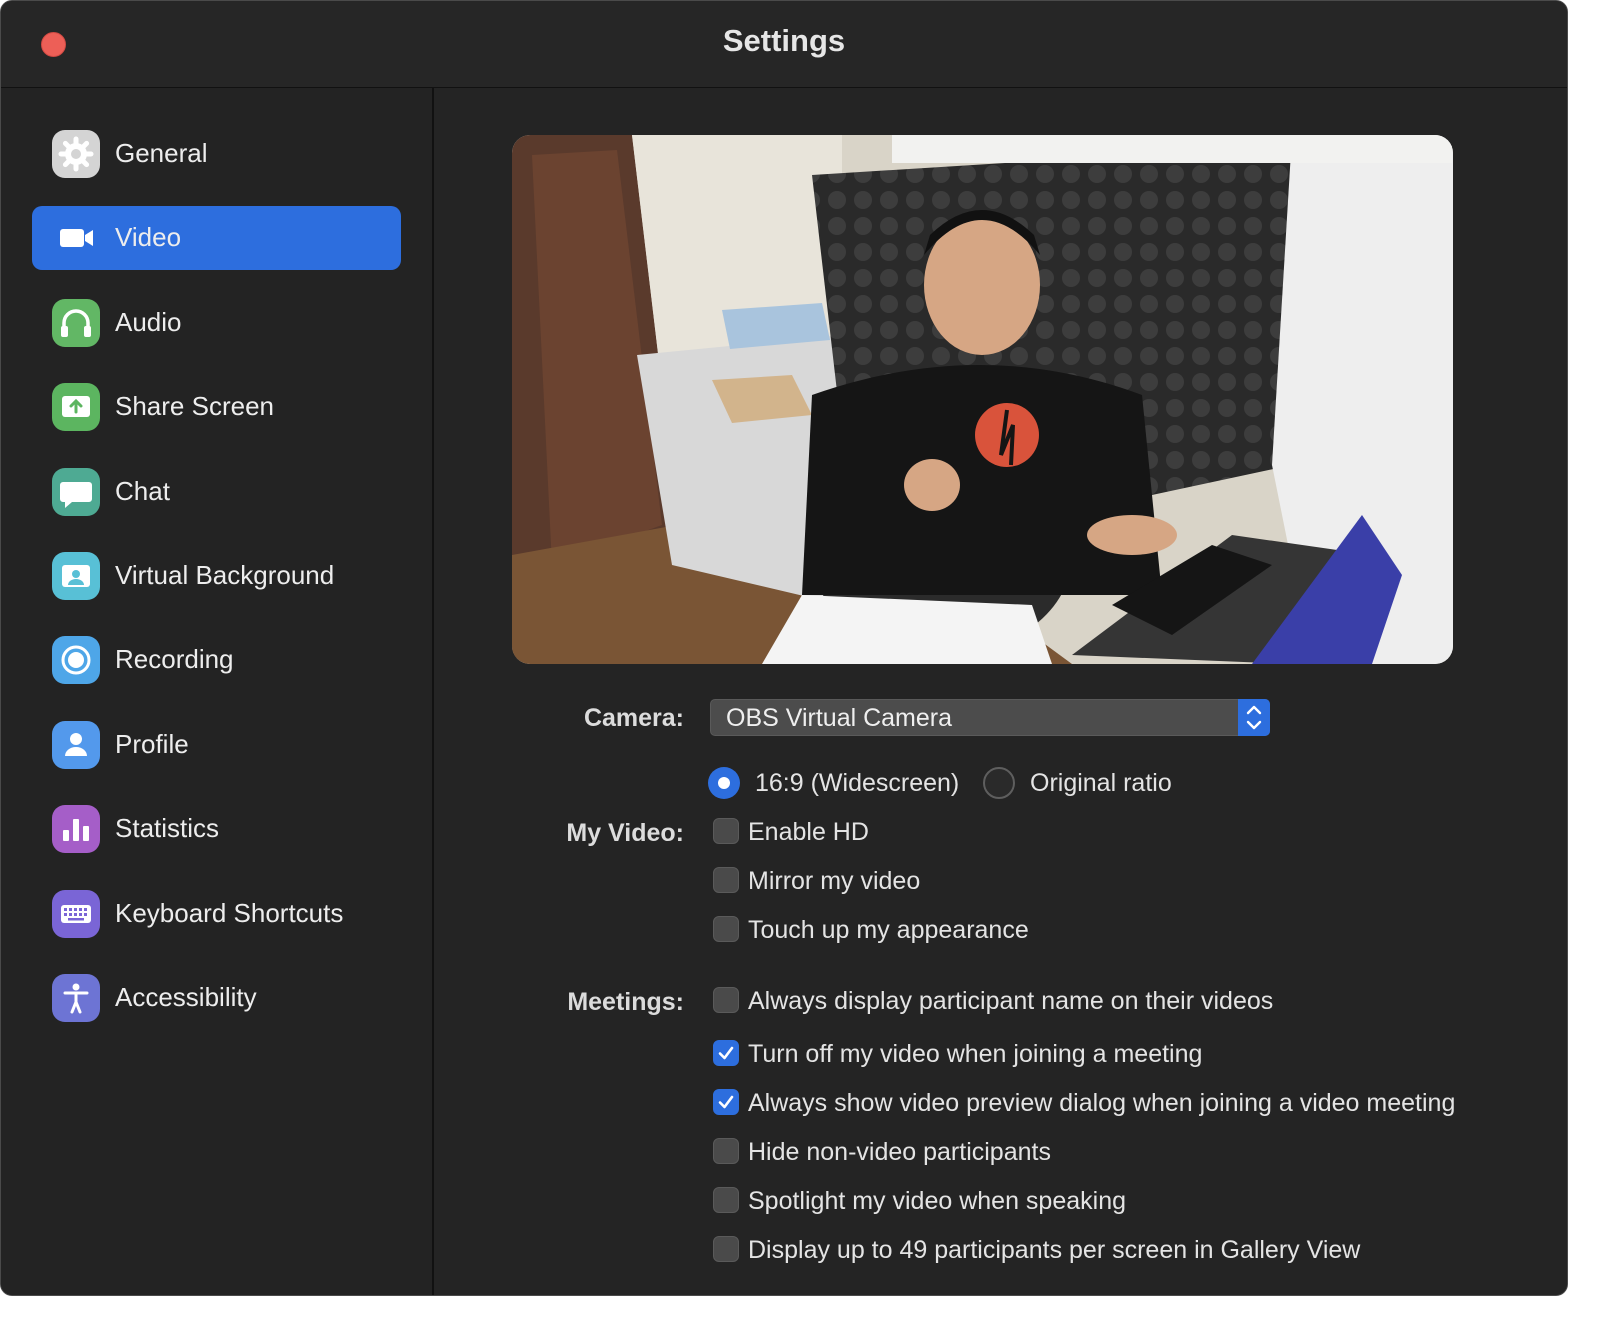 This screenshot has width=1600, height=1322. I want to click on sidebar-item-label: Video, so click(148, 237).